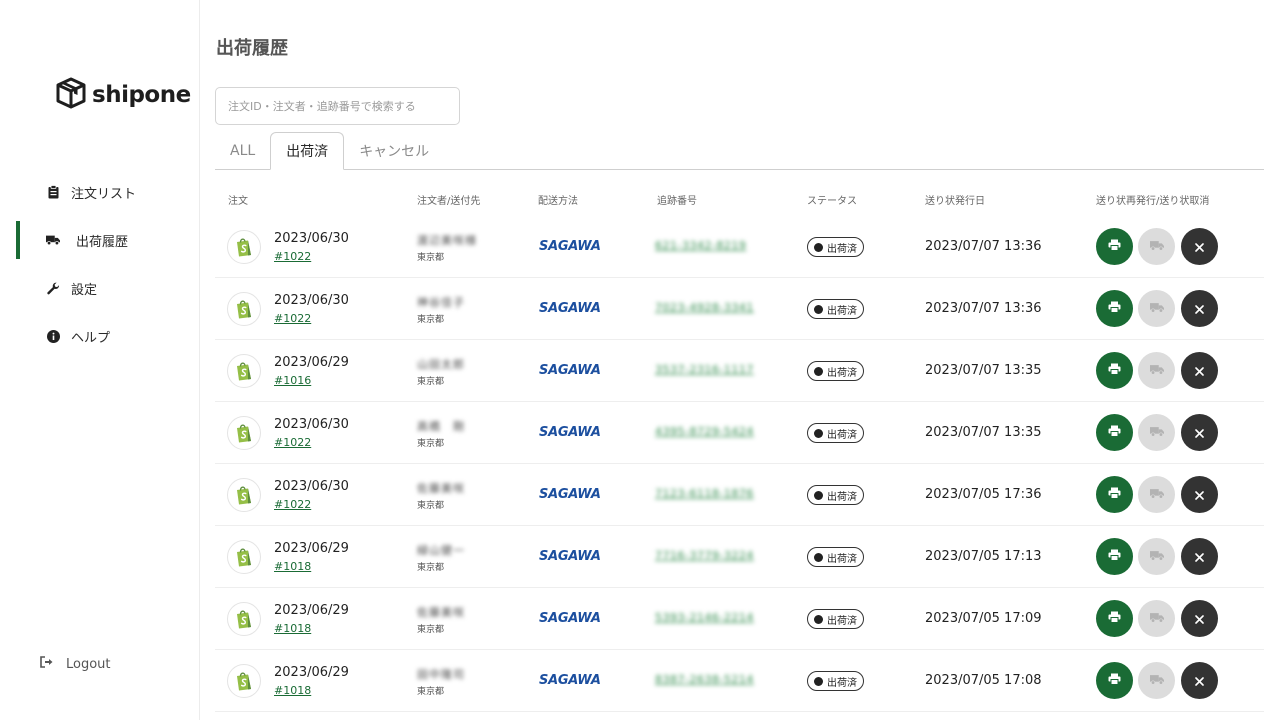 This screenshot has height=720, width=1280. I want to click on customer-name: 神谷佳子, so click(441, 302).